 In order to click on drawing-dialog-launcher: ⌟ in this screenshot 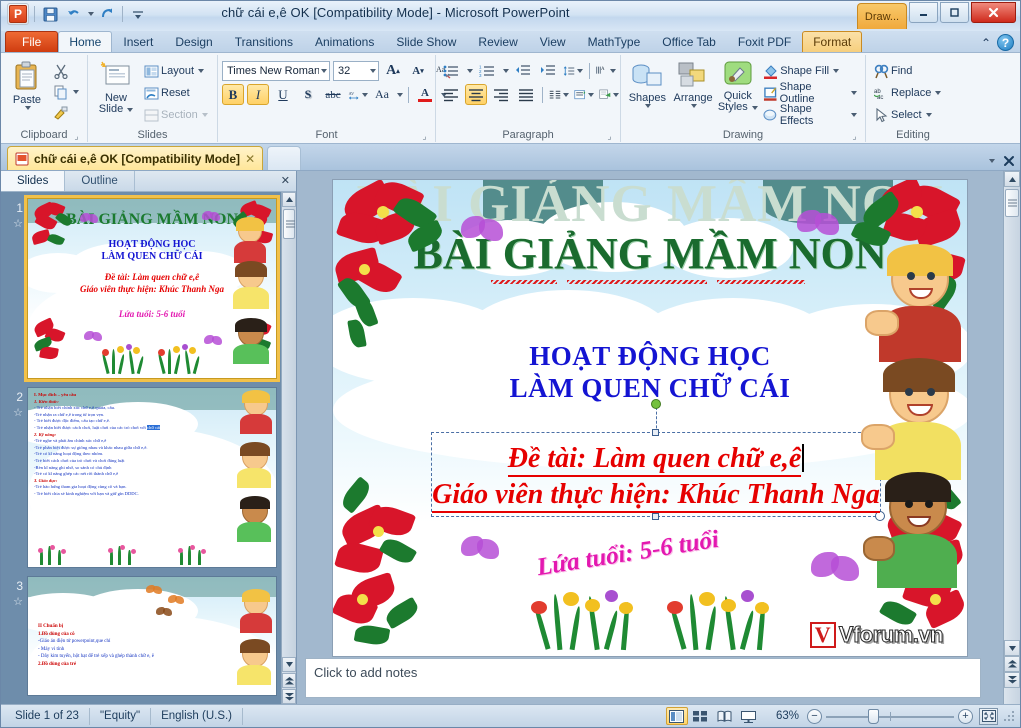, I will do `click(854, 136)`.